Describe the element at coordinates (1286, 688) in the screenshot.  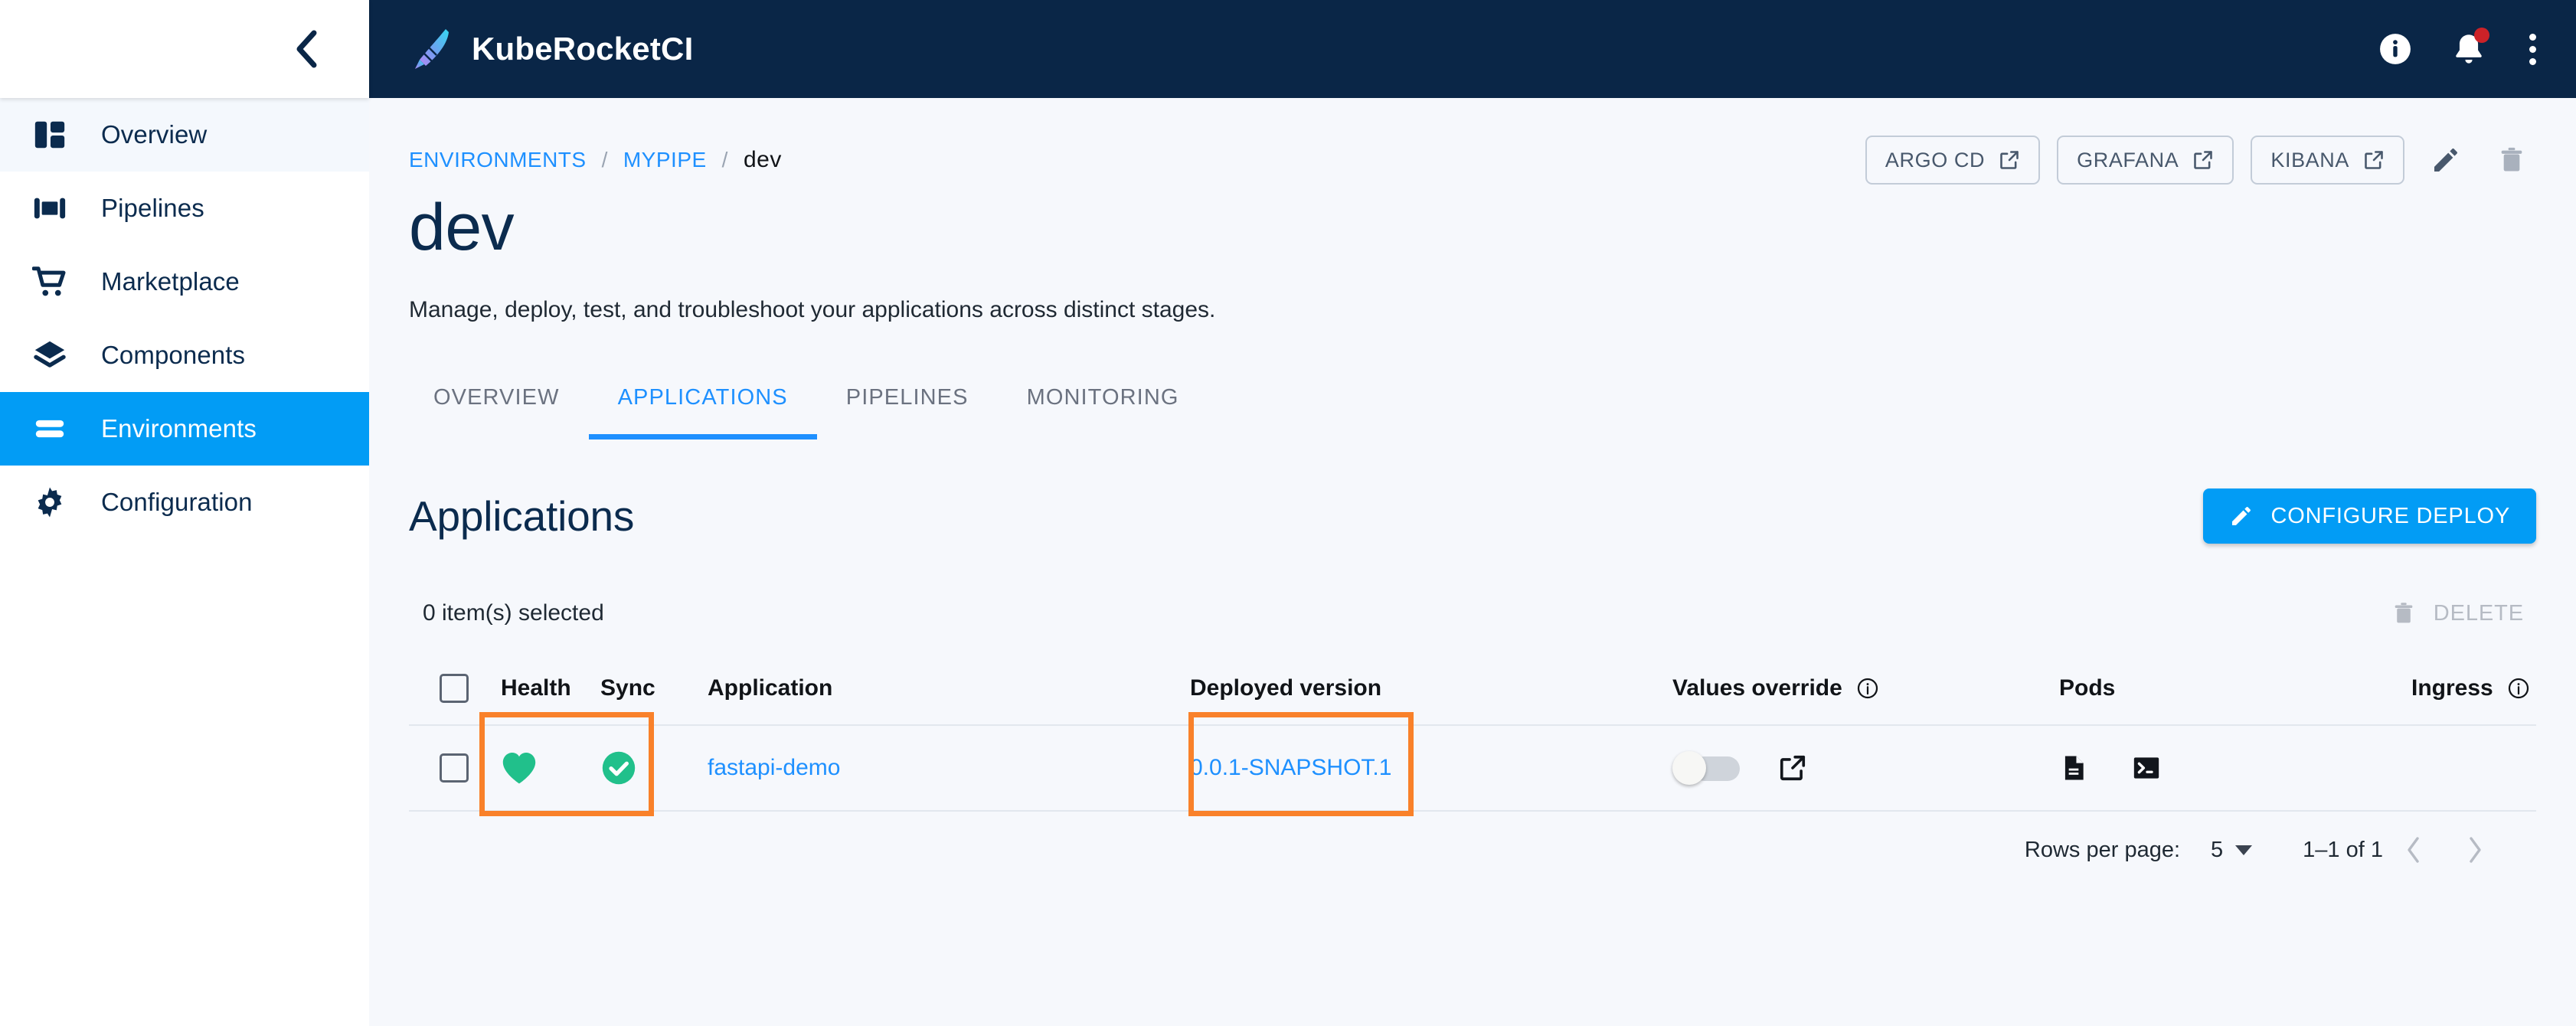
I see `column-label: Deployed version` at that location.